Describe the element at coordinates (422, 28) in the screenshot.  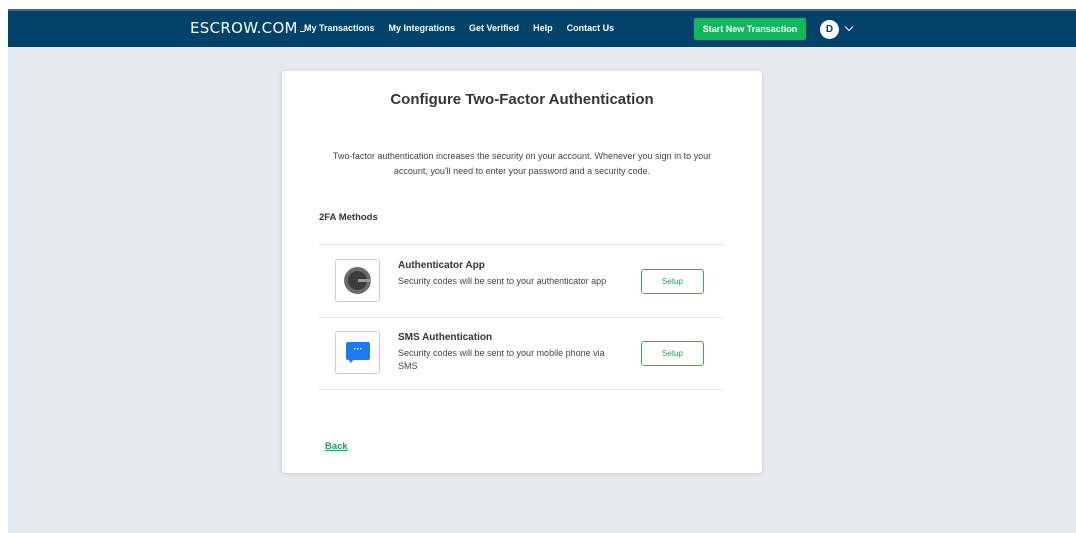
I see `nav-my-integrations: My Integrations` at that location.